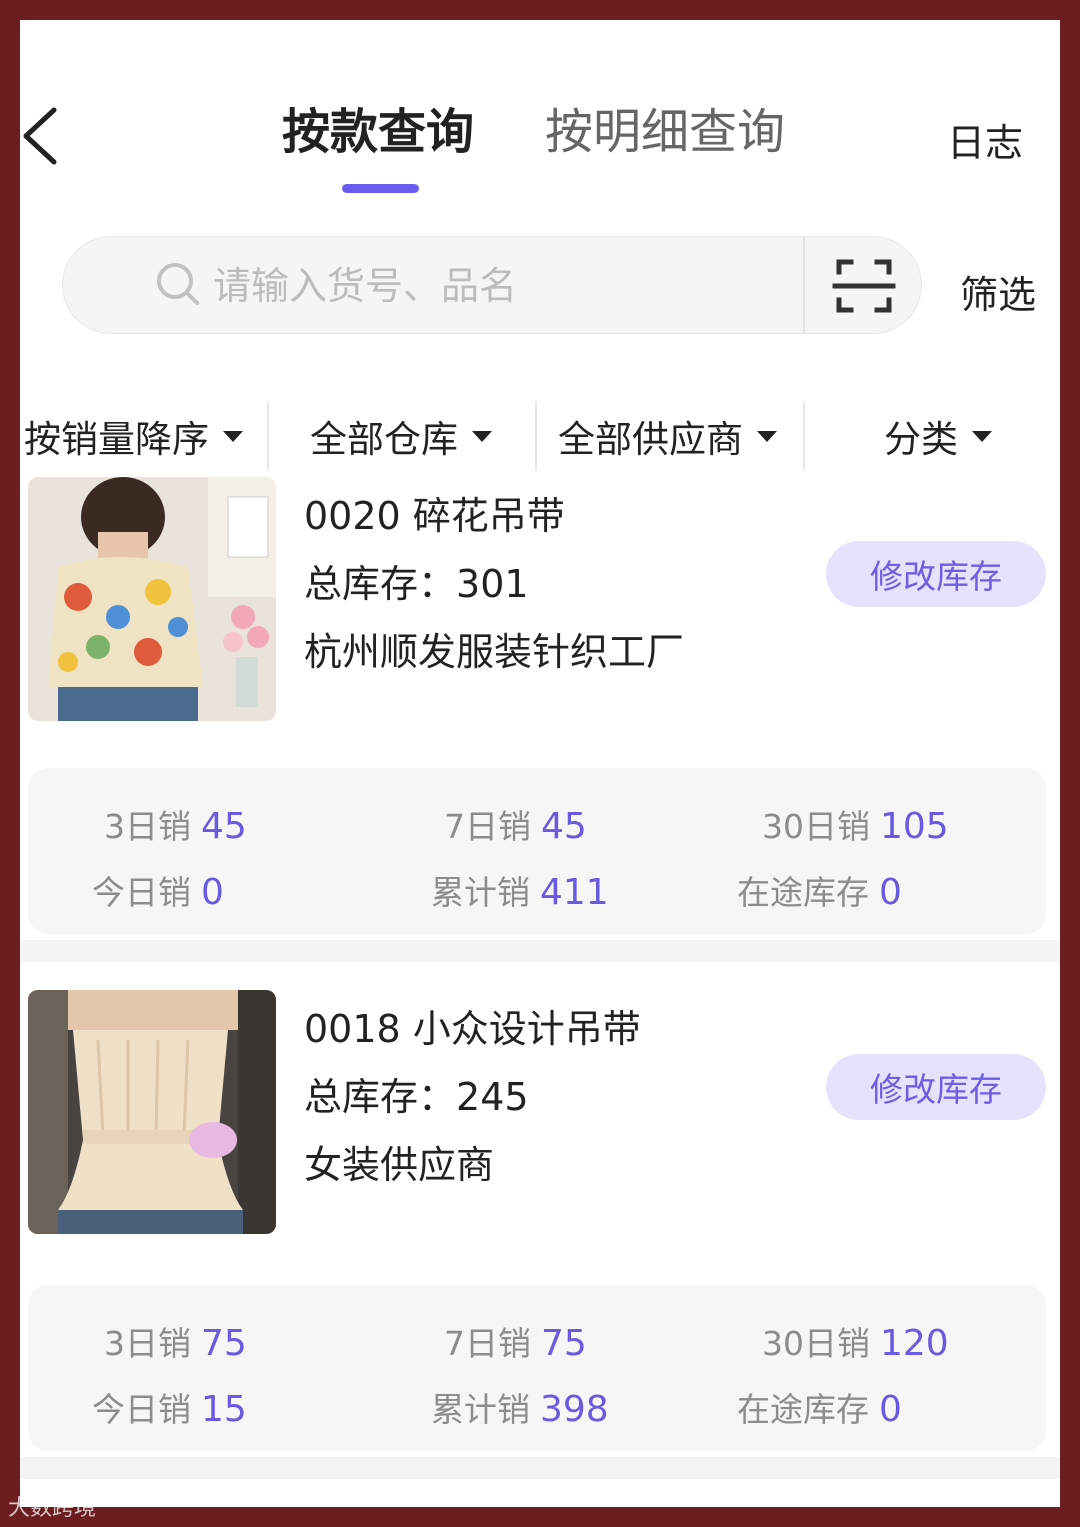 This screenshot has height=1527, width=1080. I want to click on tab-by-style: 按款查询, so click(378, 132).